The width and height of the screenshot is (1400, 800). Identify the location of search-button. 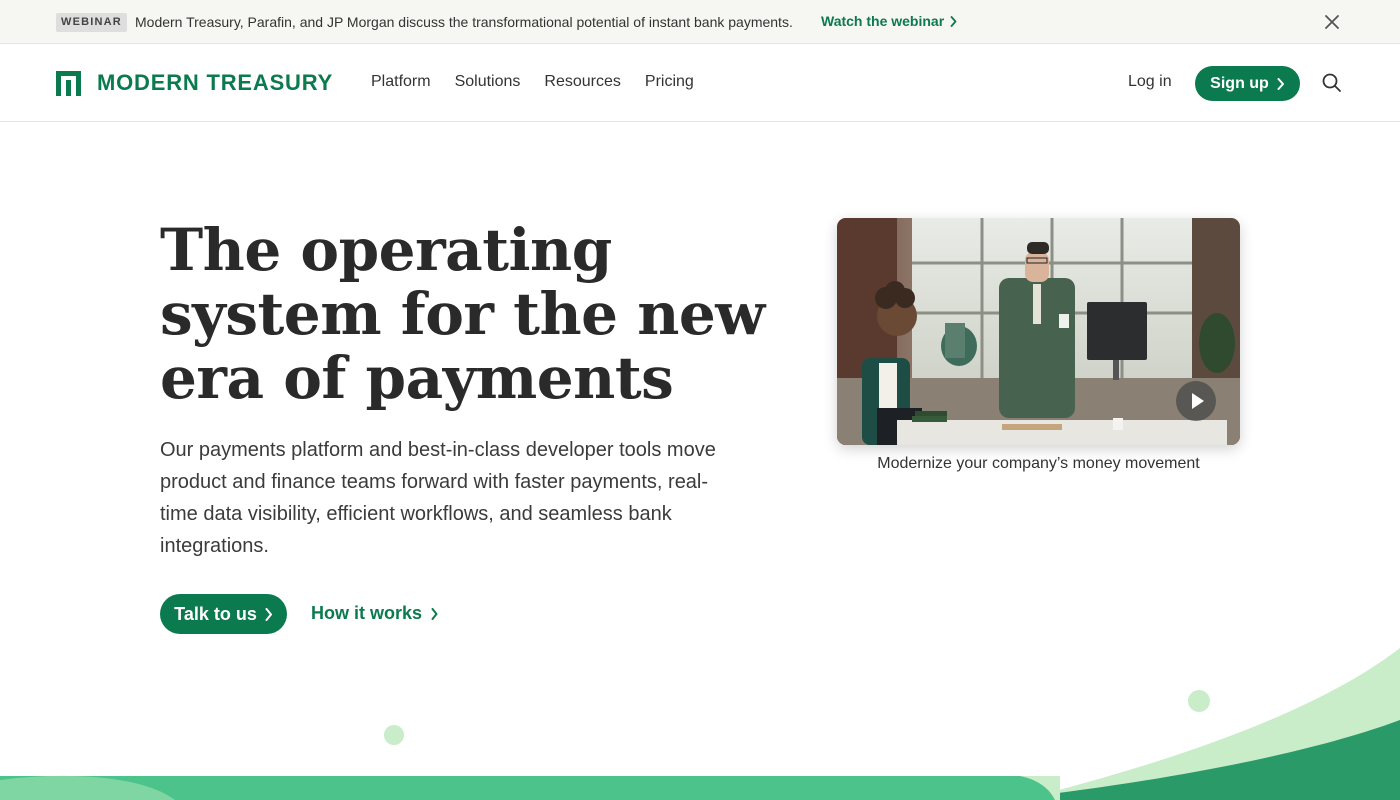
(1332, 83).